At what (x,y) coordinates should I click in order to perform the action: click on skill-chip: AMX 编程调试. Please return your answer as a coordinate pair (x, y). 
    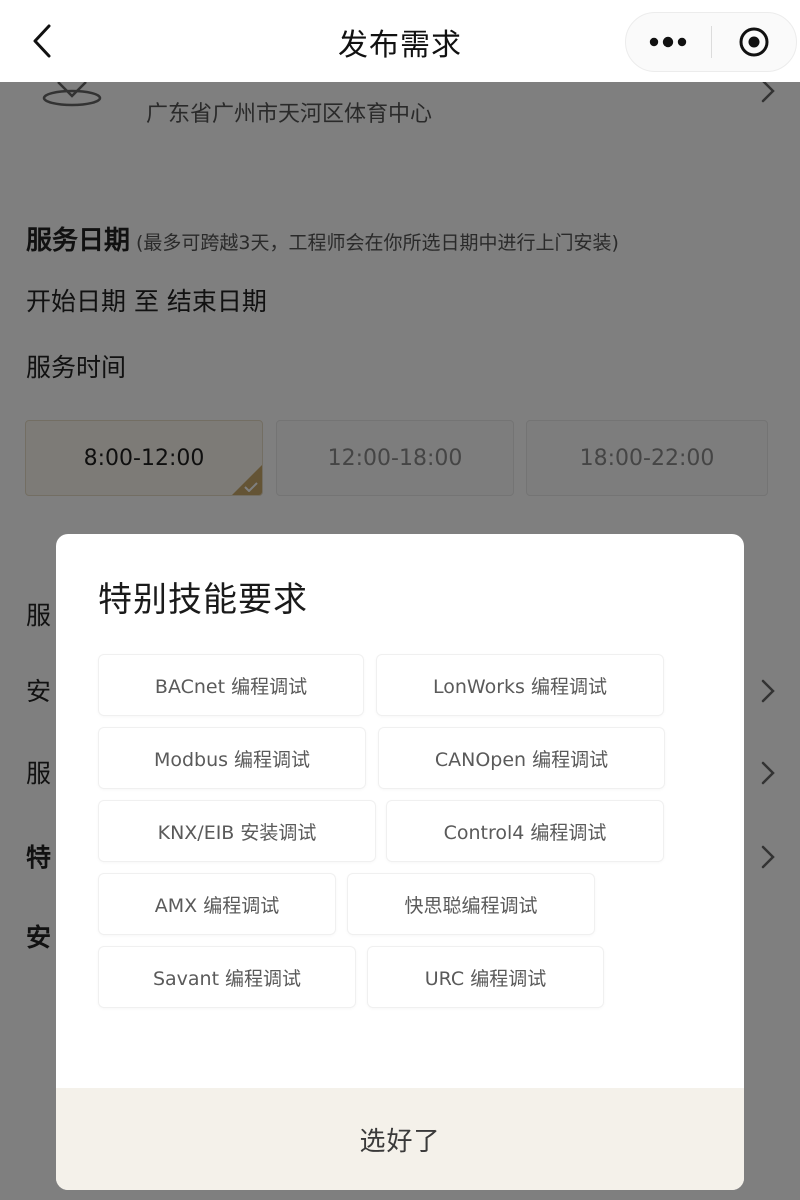
    Looking at the image, I should click on (217, 904).